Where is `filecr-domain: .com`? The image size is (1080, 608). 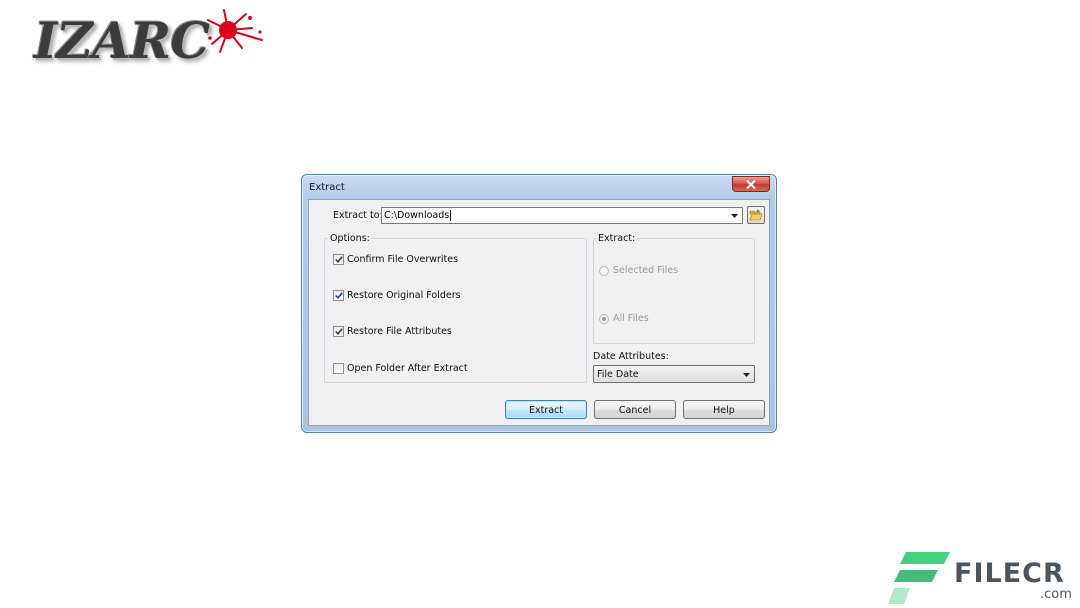 filecr-domain: .com is located at coordinates (1056, 594).